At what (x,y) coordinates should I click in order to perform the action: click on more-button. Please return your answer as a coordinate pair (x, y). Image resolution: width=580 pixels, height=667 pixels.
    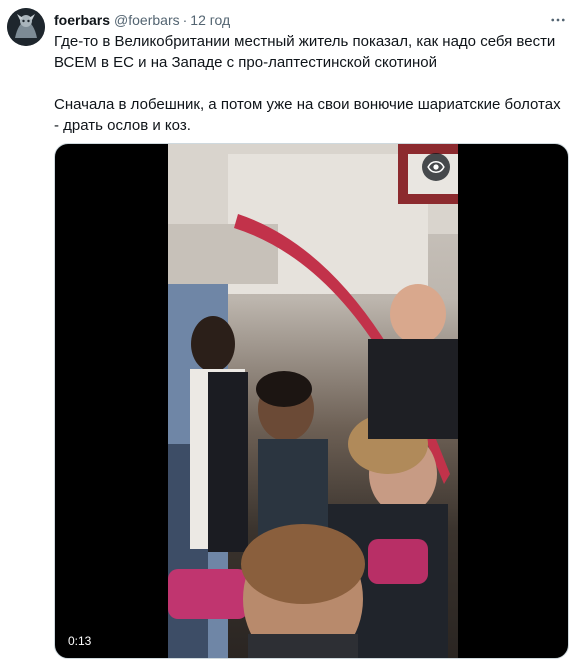
    Looking at the image, I should click on (558, 20).